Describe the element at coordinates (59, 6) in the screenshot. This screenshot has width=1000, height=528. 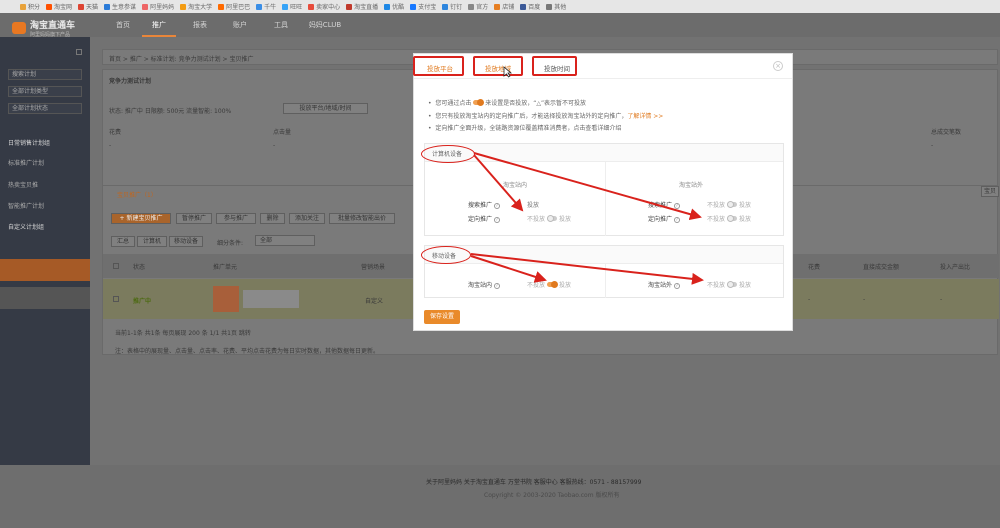
I see `bookmark-item: 淘宝网` at that location.